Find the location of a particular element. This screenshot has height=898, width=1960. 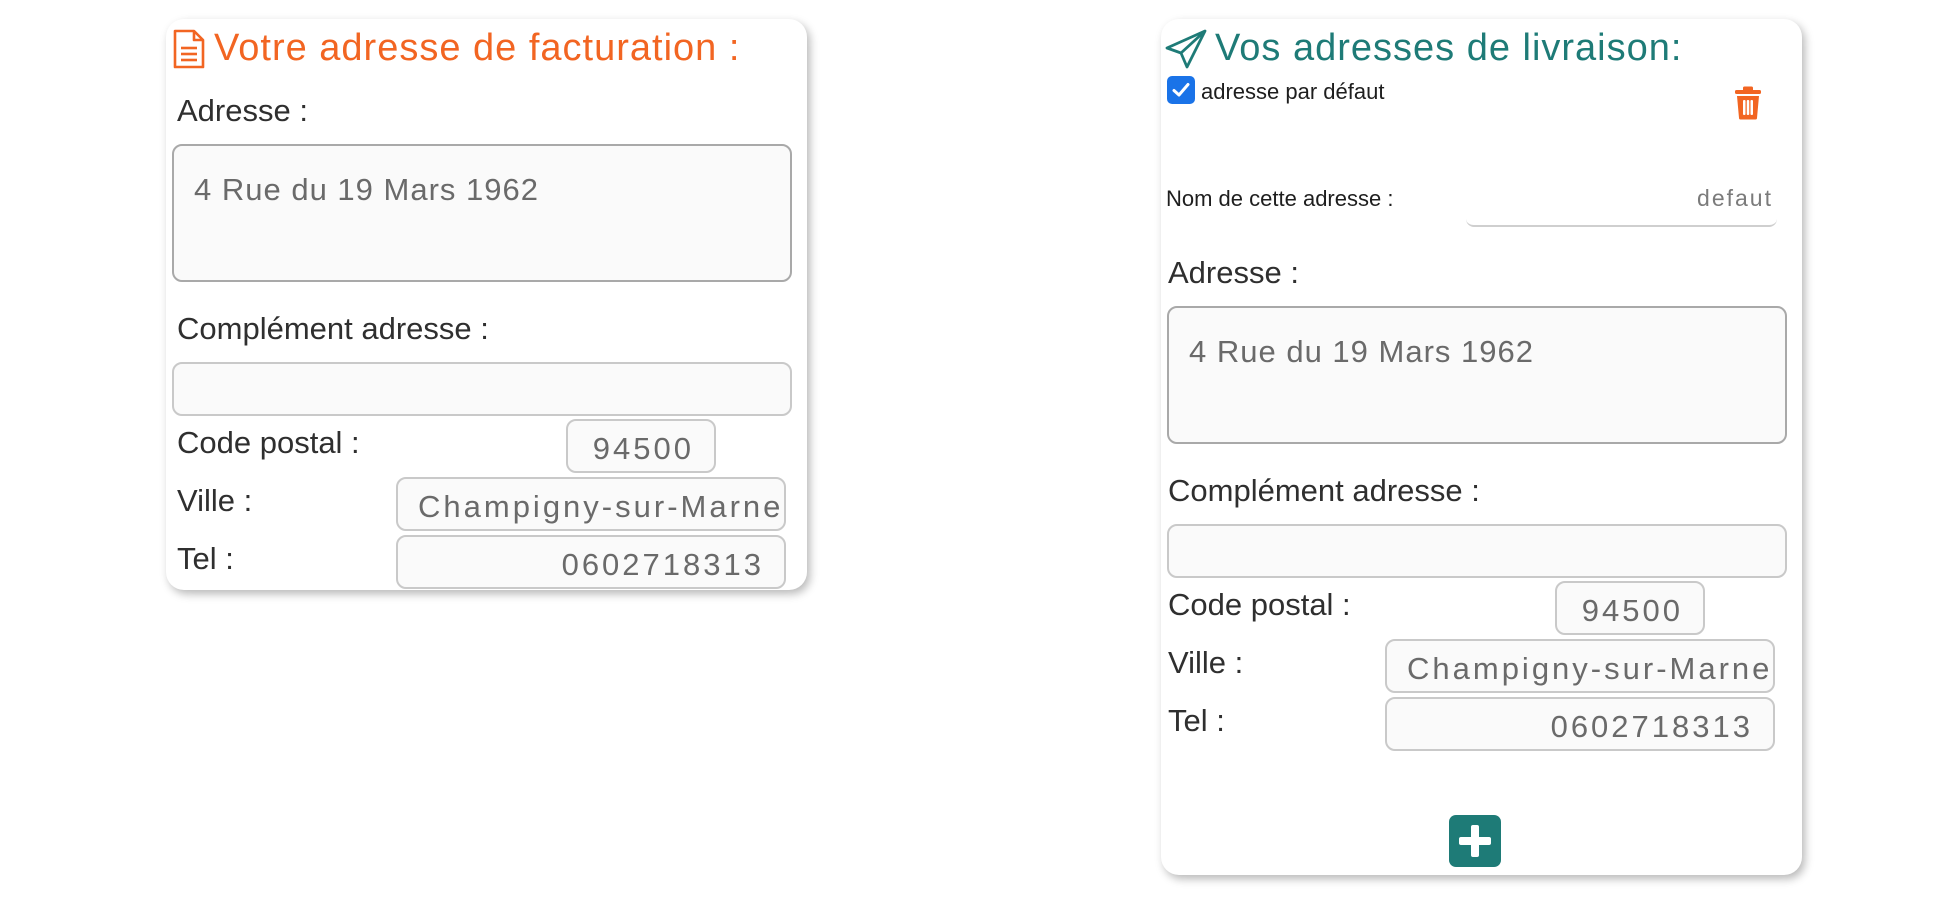

delivery-address-textarea: 4 Rue du 19 Mars 1962 is located at coordinates (1477, 375).